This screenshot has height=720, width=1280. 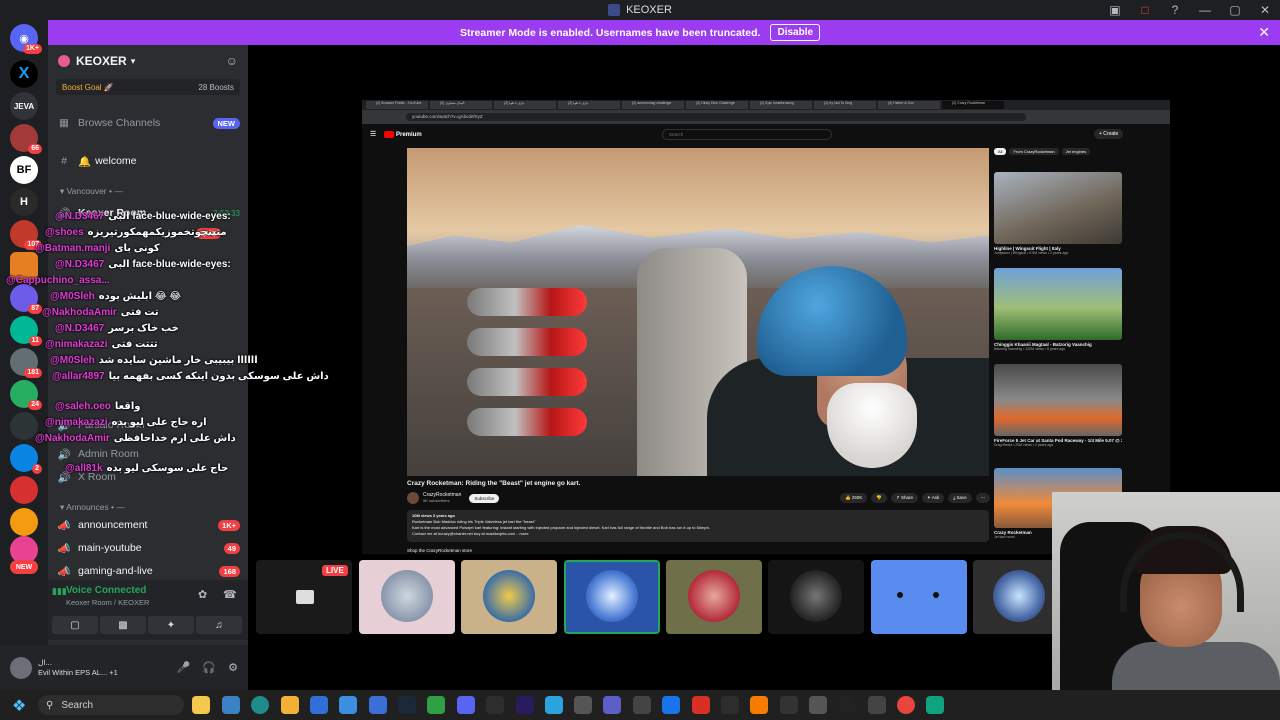 What do you see at coordinates (413, 498) in the screenshot?
I see `channel-avatar` at bounding box center [413, 498].